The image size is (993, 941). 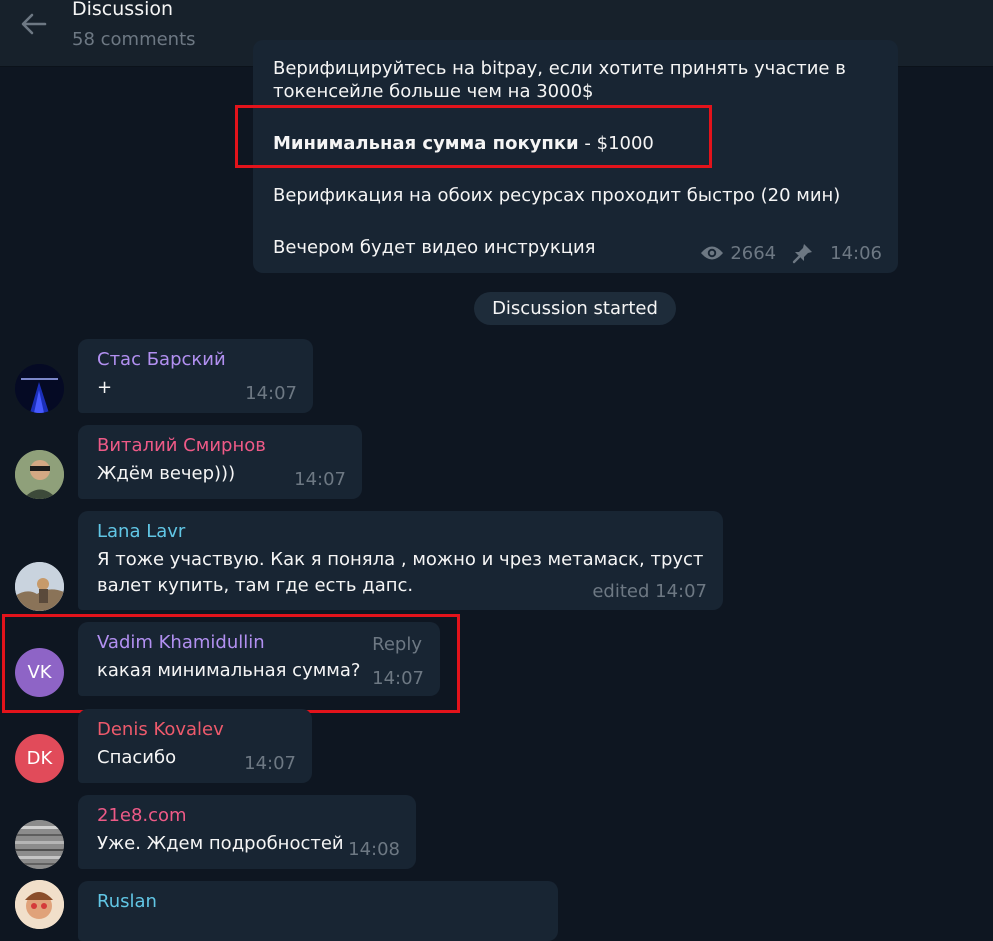 What do you see at coordinates (166, 473) in the screenshot?
I see `message-text: Ждём вечер)))` at bounding box center [166, 473].